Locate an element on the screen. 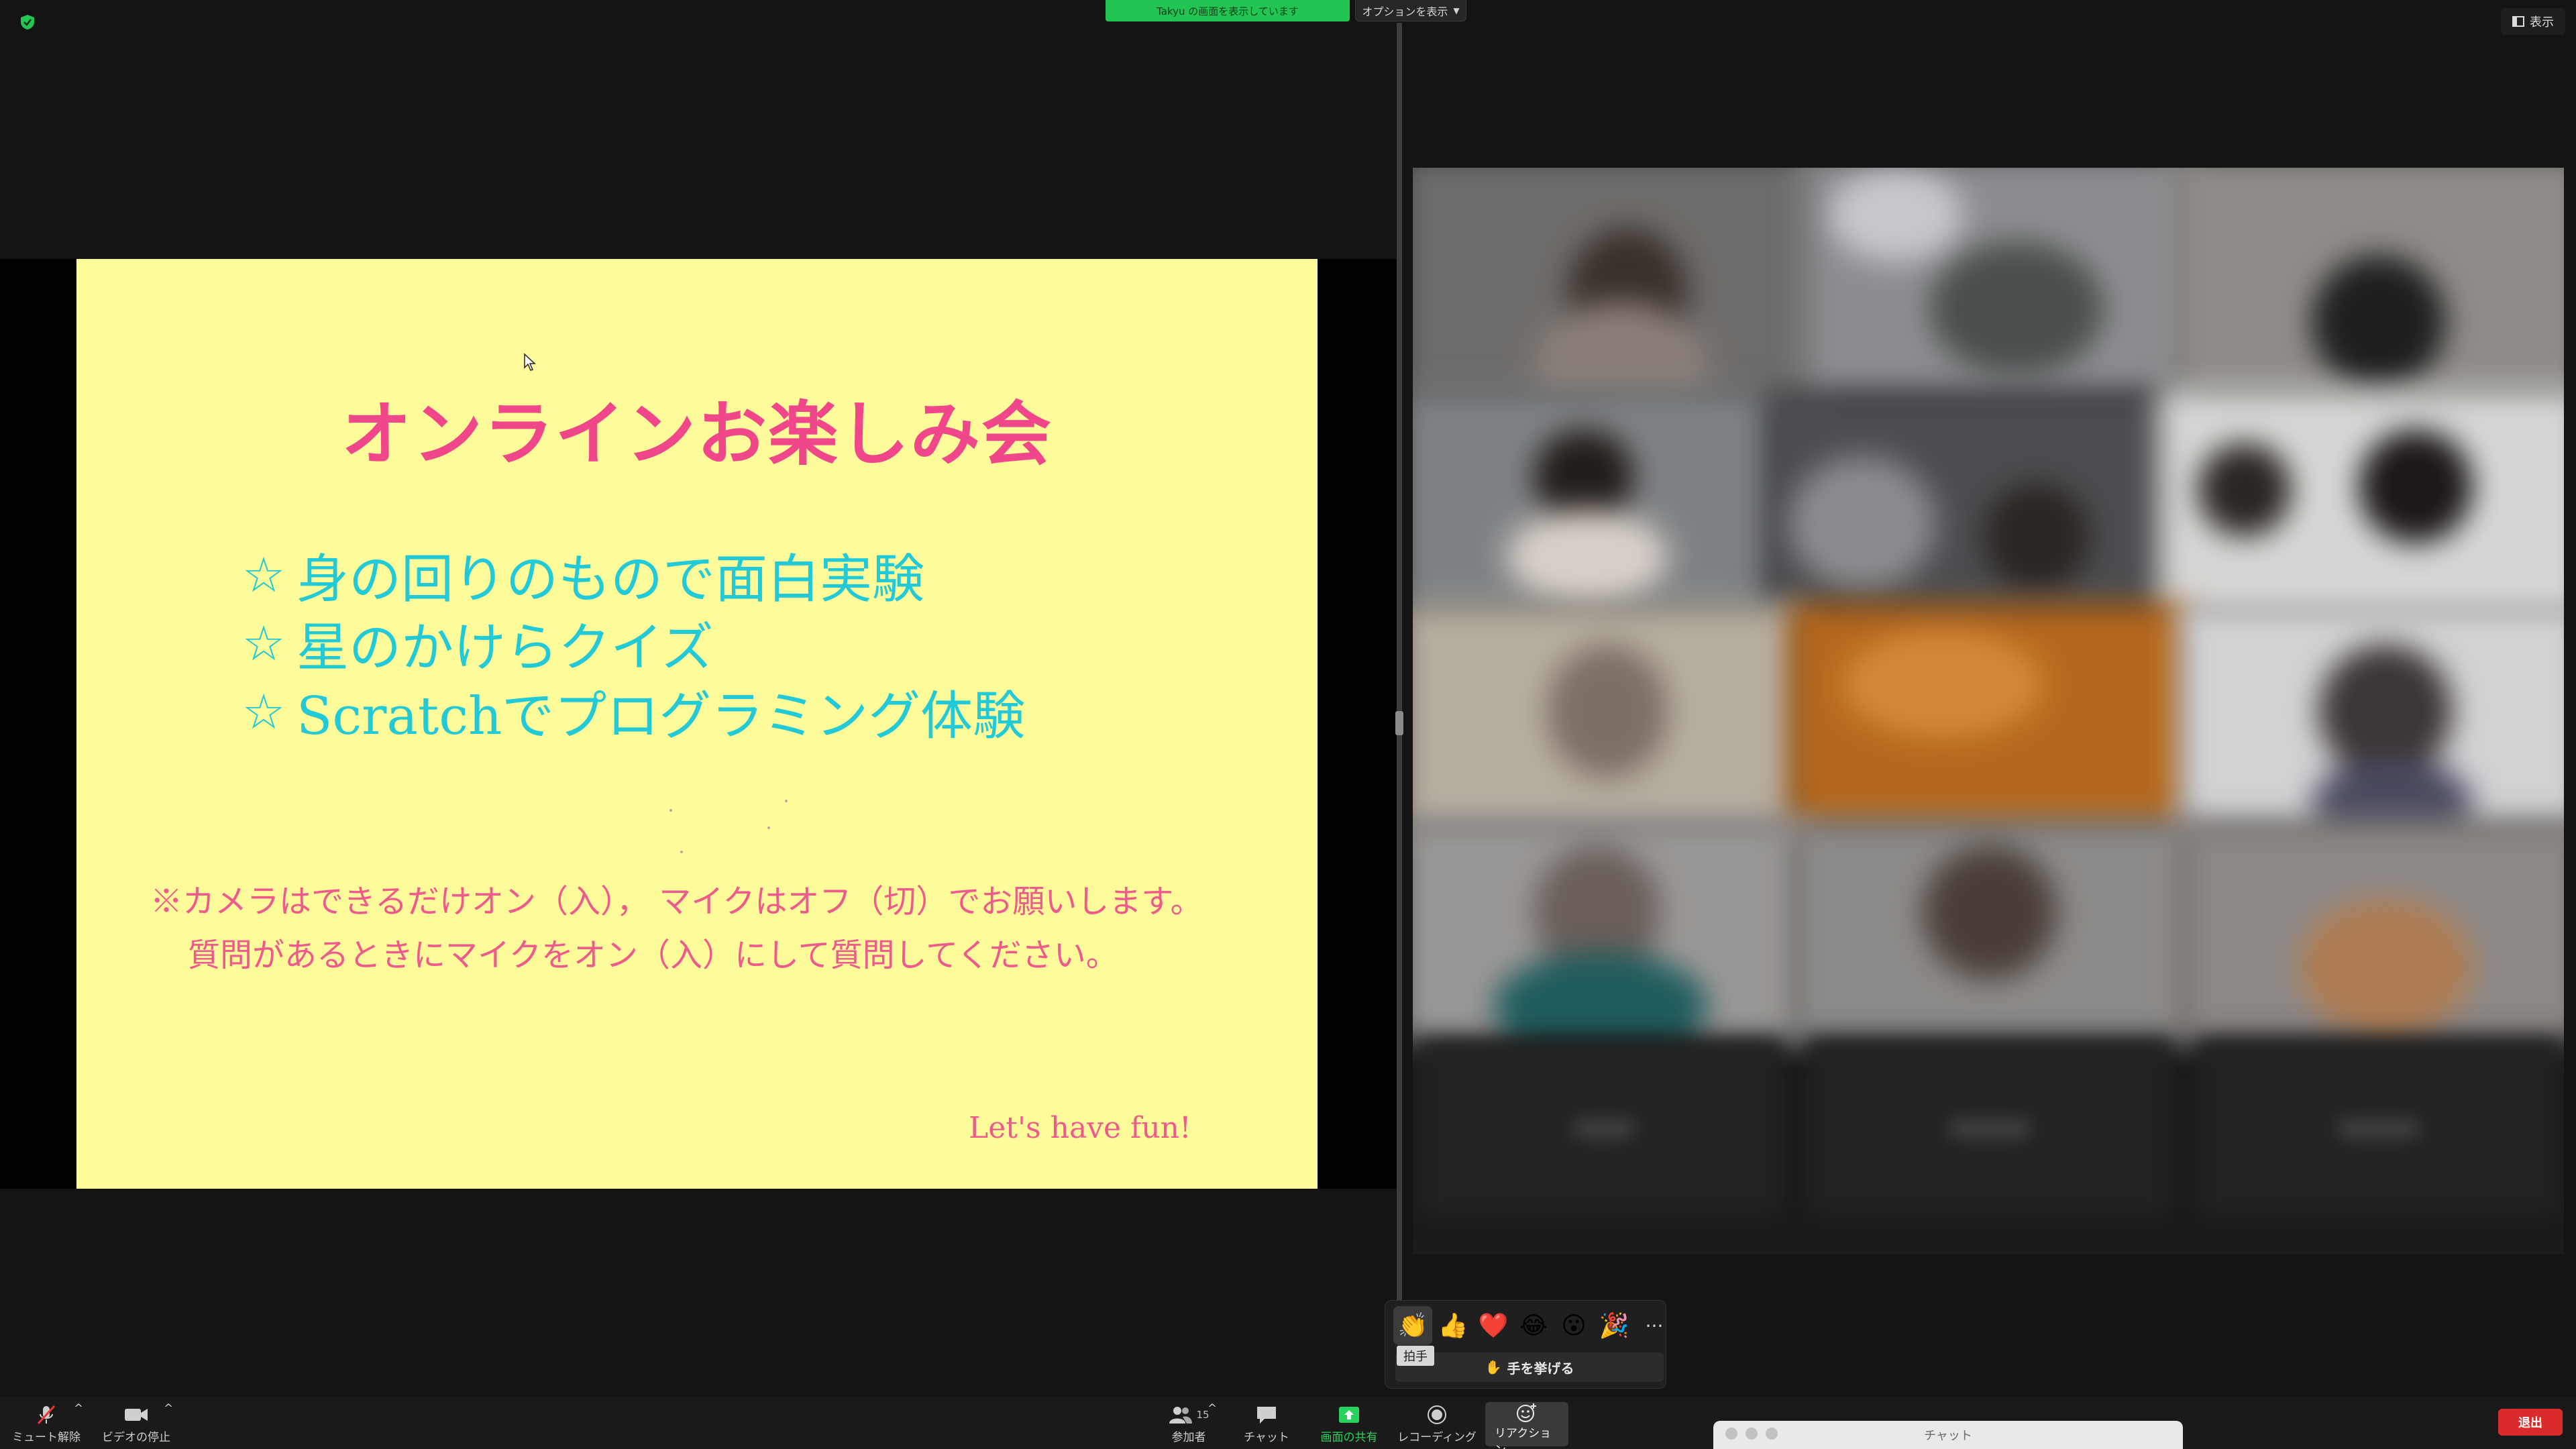  reaction-emoji-row: 👏 👍 ❤️ 😂 😮 🎉 ··· is located at coordinates (1533, 1325).